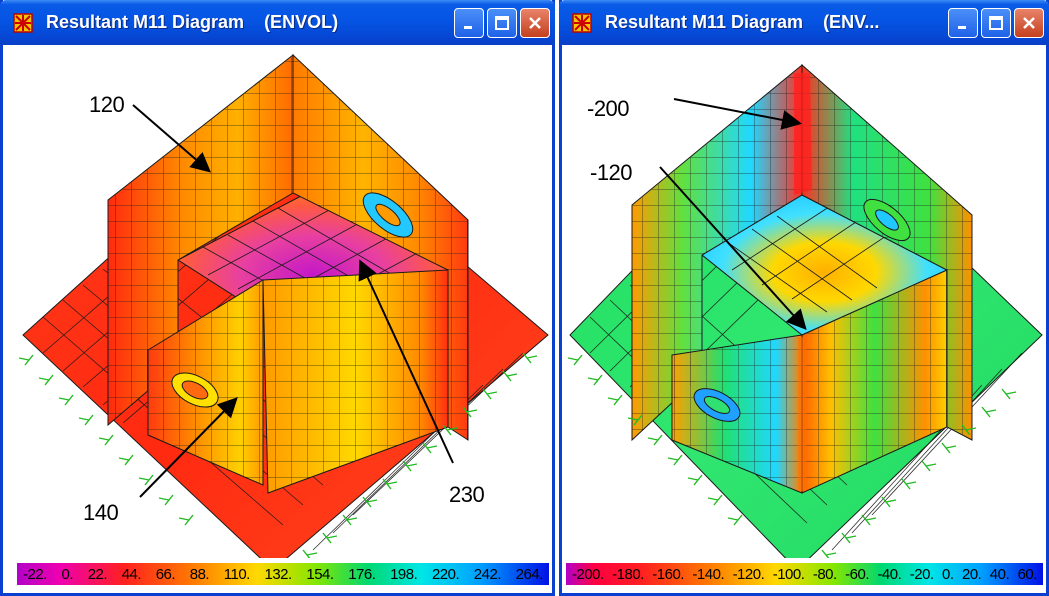 The image size is (1049, 596). I want to click on legend-value: -100., so click(788, 574).